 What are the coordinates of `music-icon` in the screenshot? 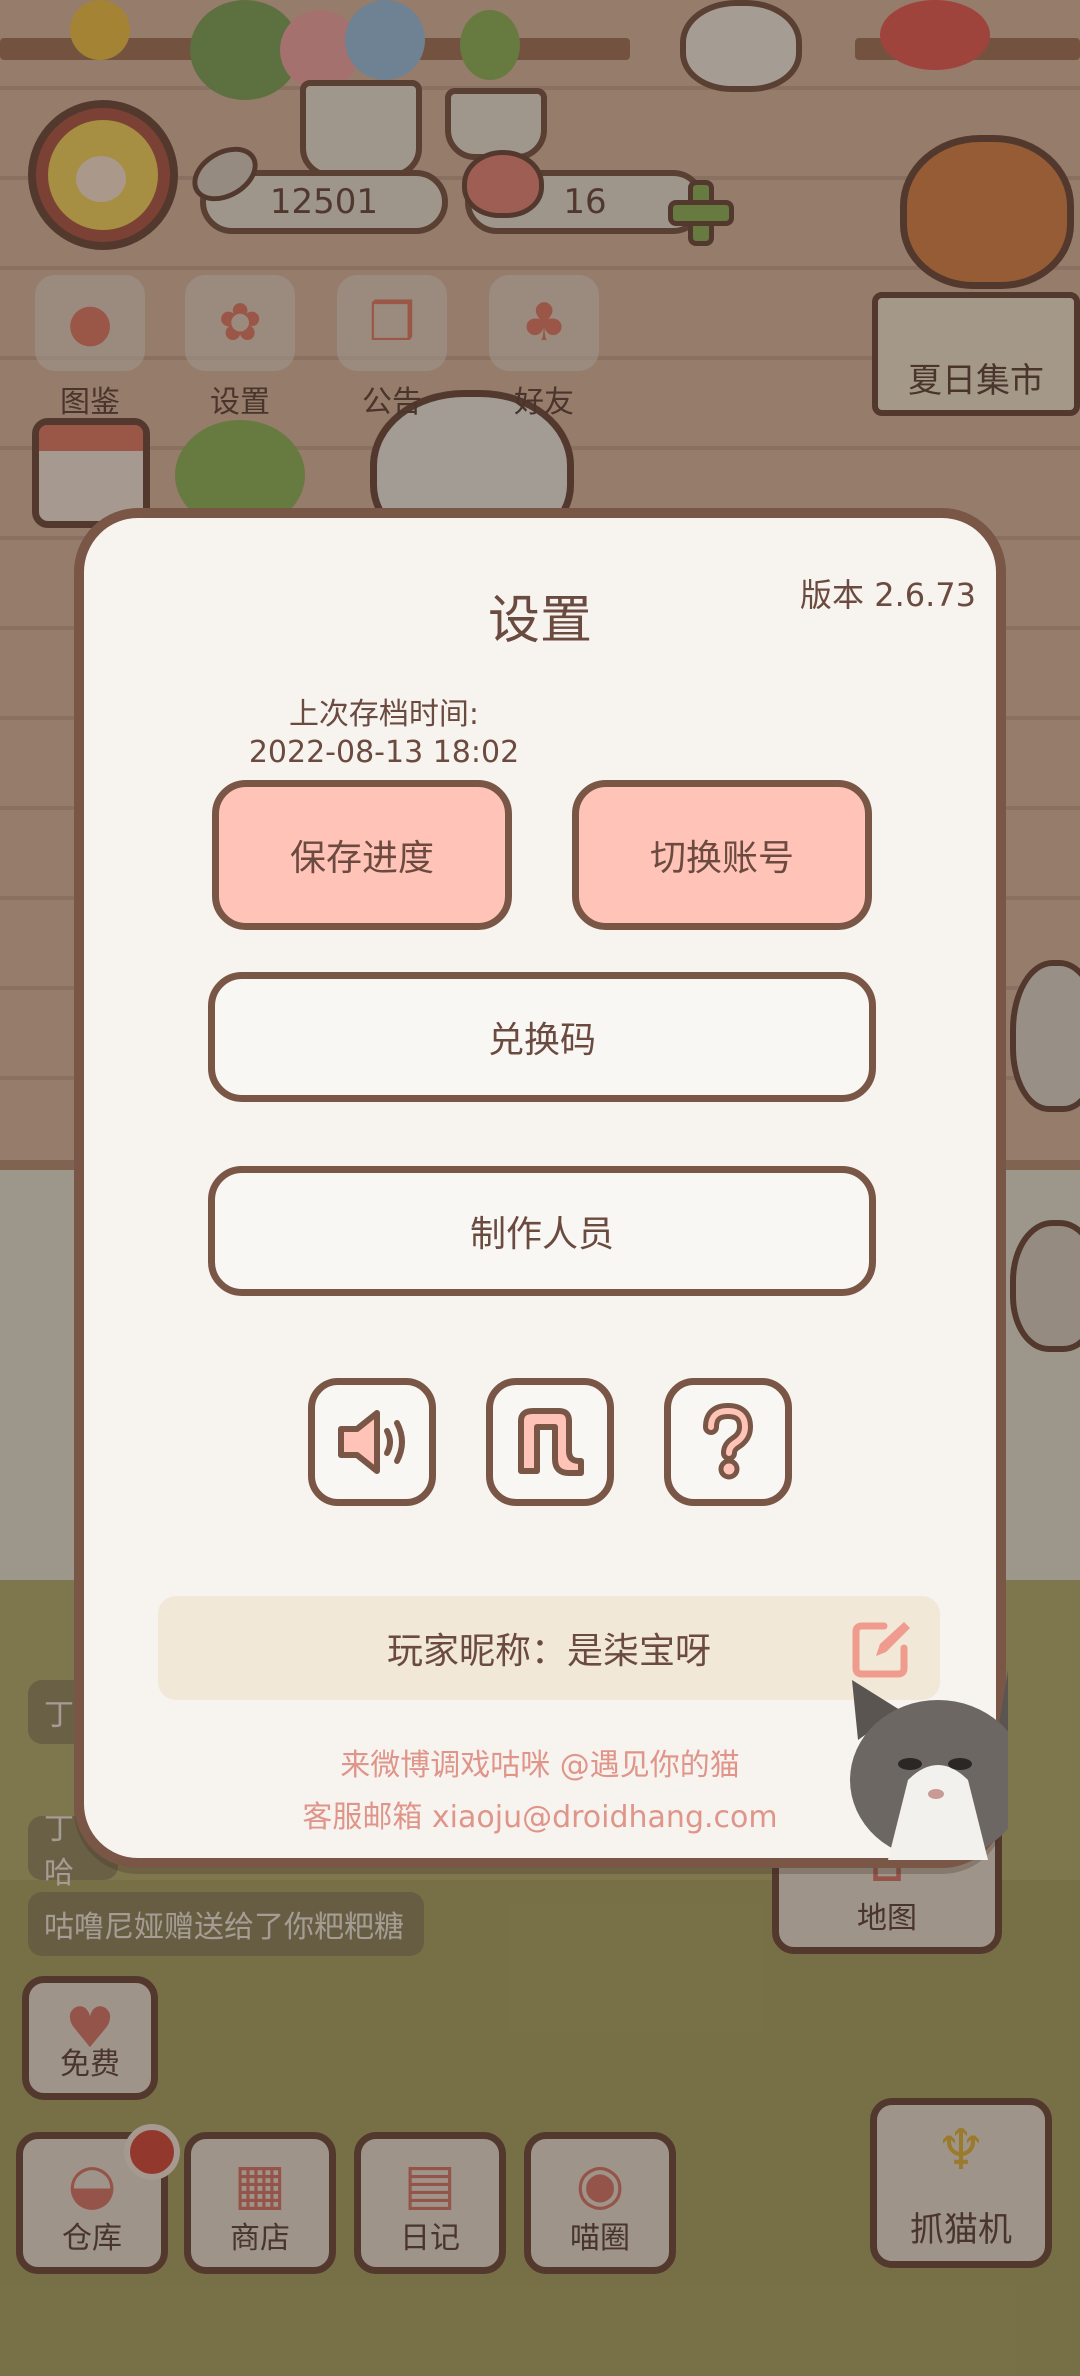 It's located at (551, 1442).